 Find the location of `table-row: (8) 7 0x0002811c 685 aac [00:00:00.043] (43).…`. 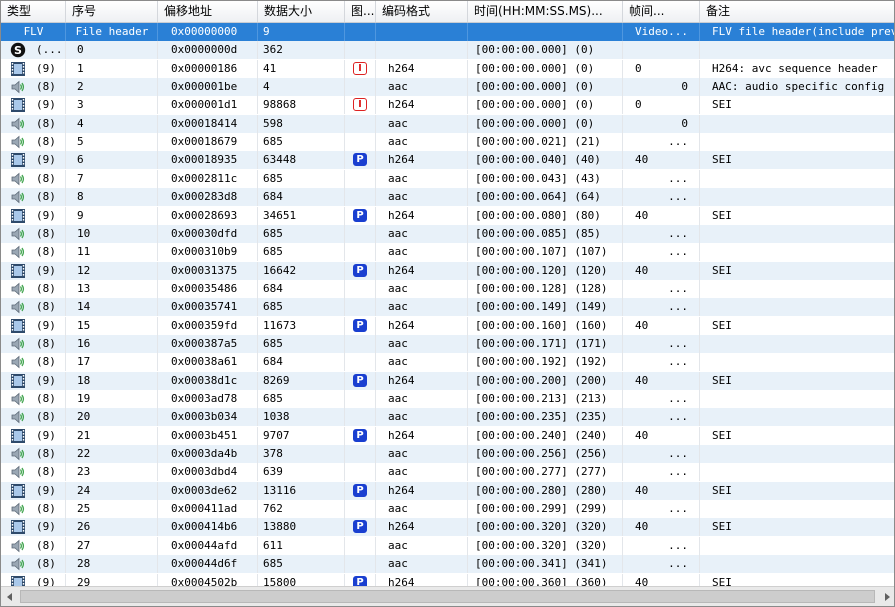

table-row: (8) 7 0x0002811c 685 aac [00:00:00.043] (43).… is located at coordinates (447, 179).